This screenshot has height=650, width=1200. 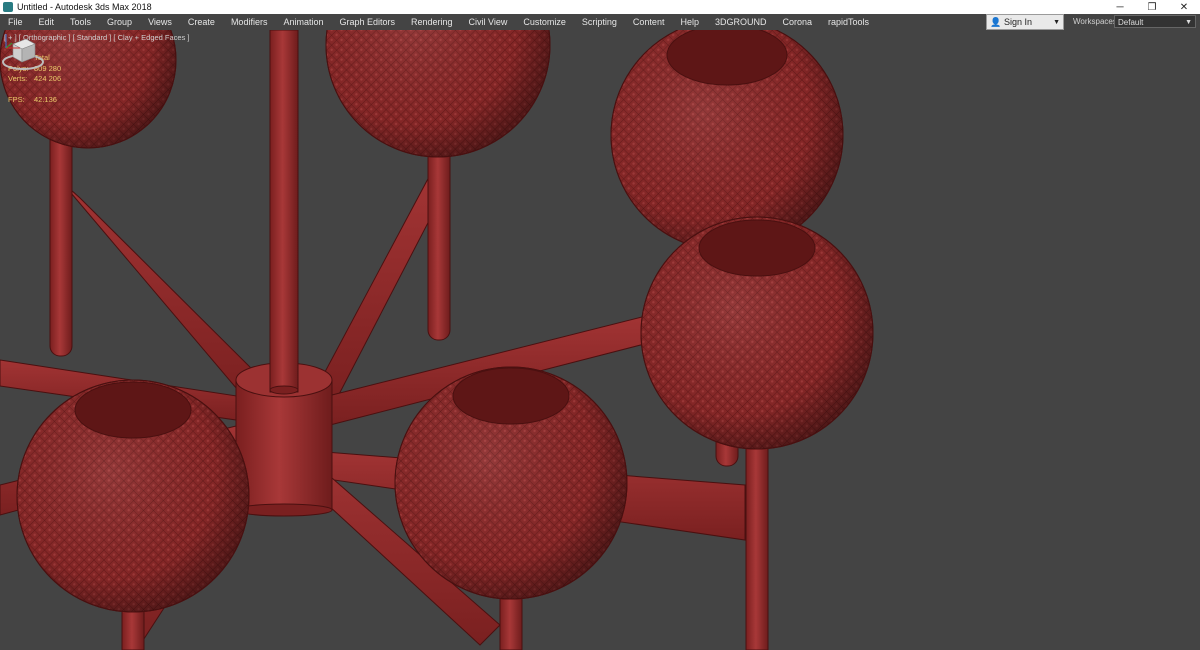 What do you see at coordinates (15, 22) in the screenshot?
I see `menu-file: File` at bounding box center [15, 22].